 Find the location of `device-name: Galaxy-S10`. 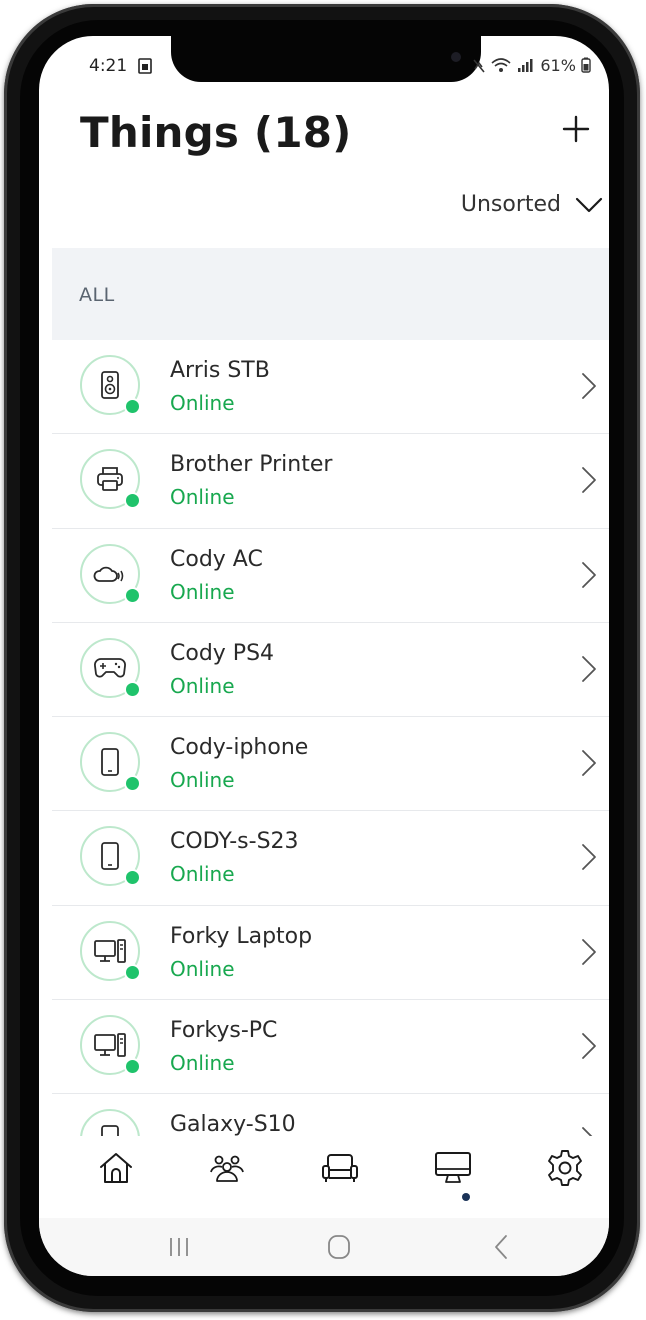

device-name: Galaxy-S10 is located at coordinates (233, 1124).